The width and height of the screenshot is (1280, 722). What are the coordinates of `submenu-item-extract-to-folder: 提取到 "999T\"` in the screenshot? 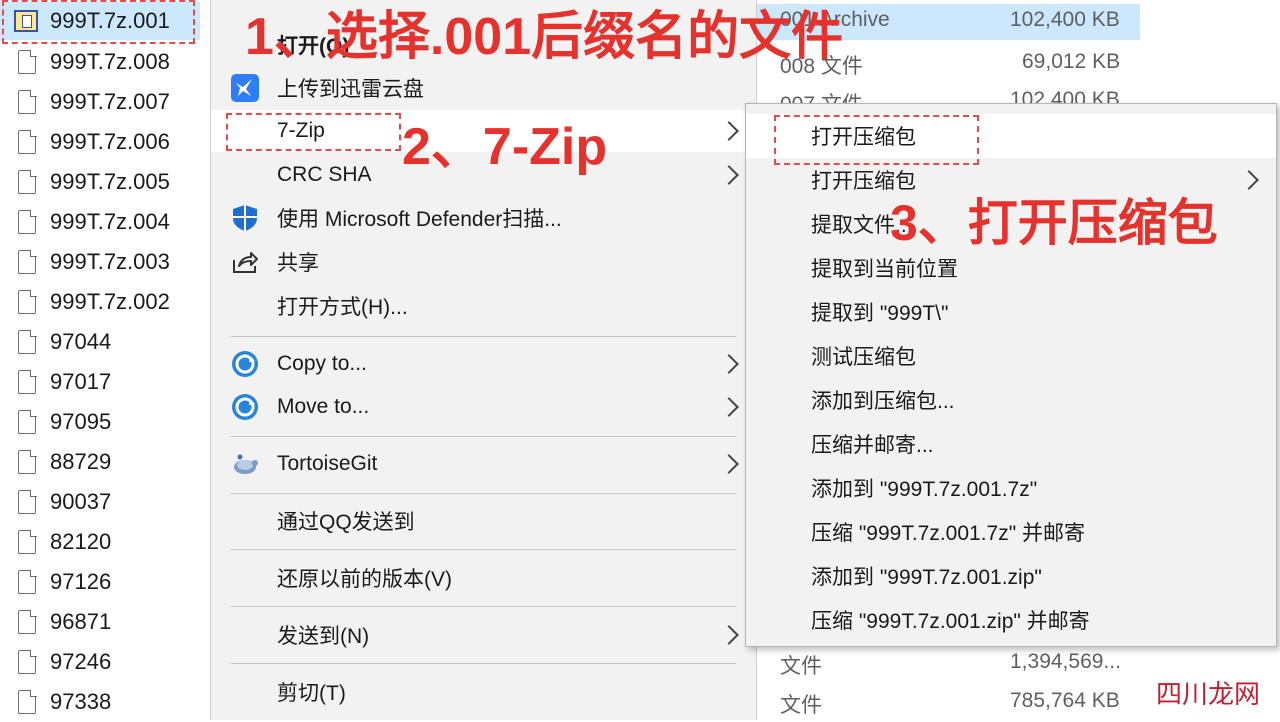 It's located at (1011, 312).